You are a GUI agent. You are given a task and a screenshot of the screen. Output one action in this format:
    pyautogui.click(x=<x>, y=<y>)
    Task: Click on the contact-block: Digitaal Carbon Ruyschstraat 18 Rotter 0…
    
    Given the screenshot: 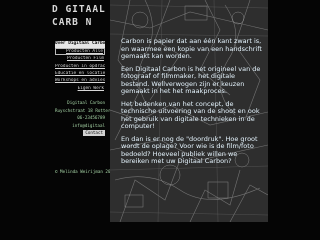 What is the action you would take?
    pyautogui.click(x=83, y=117)
    